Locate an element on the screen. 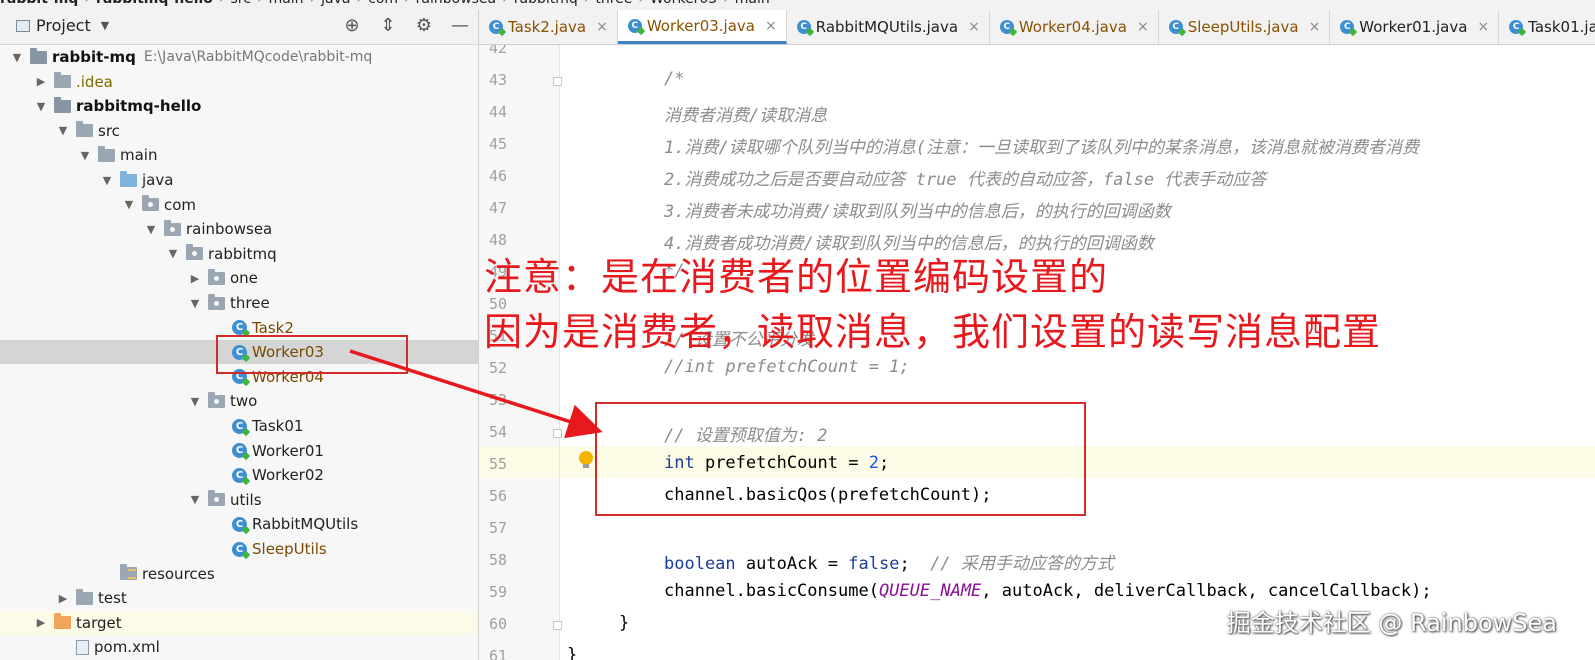  annotation-line-2: 因为是消费者，读取消息，我们设置的读写消息配置 is located at coordinates (933, 332).